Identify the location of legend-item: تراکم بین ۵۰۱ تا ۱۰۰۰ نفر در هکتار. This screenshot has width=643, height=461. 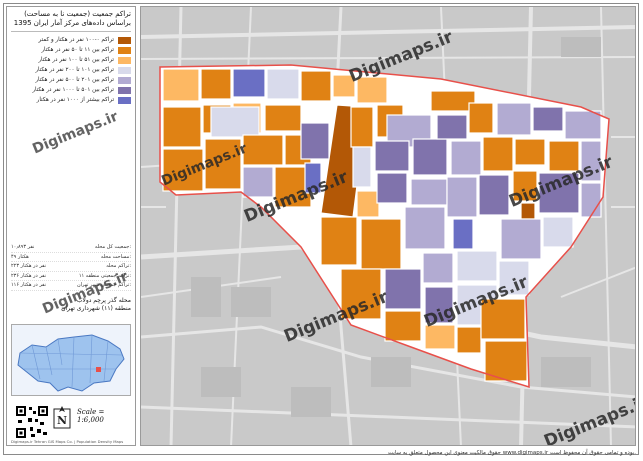
(71, 90).